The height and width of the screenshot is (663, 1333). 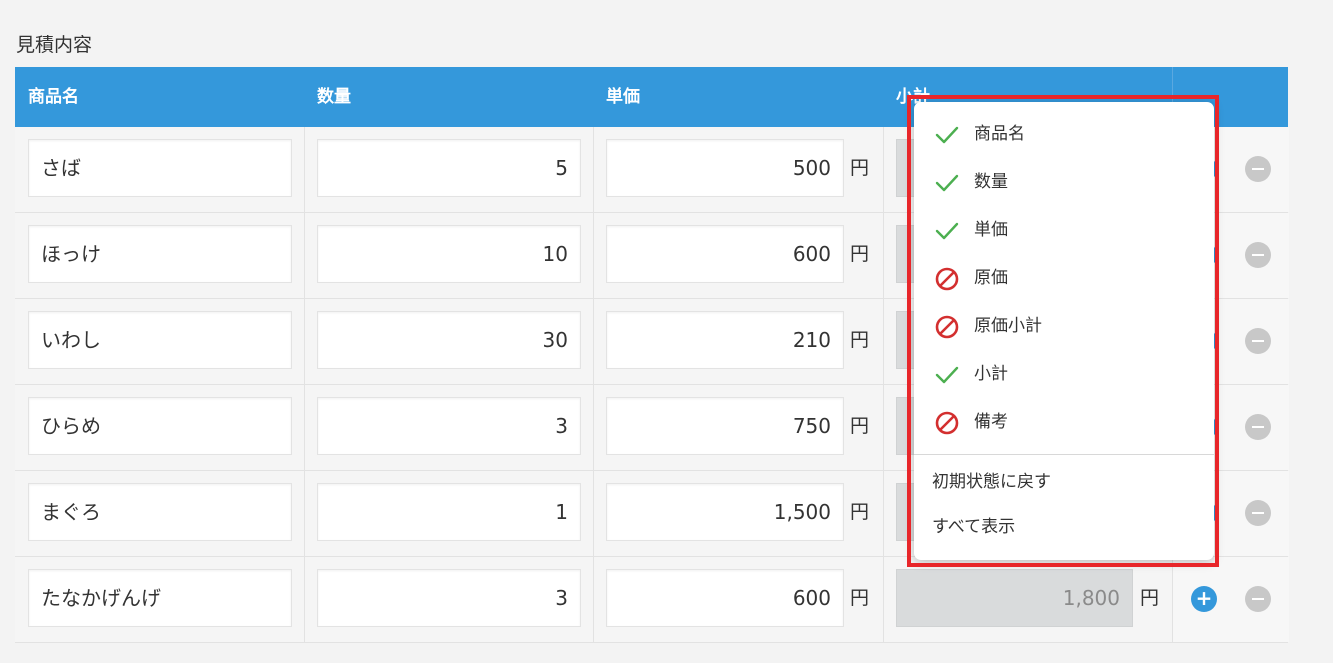 I want to click on unit-price-input: 210, so click(x=725, y=340).